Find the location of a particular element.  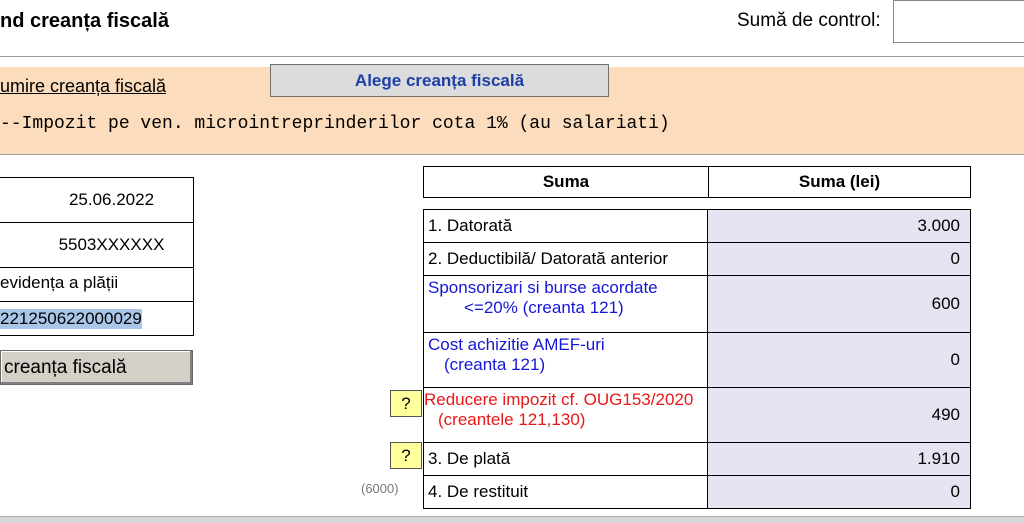

reducere-label-line2: (creantele 121,130) is located at coordinates (512, 419).